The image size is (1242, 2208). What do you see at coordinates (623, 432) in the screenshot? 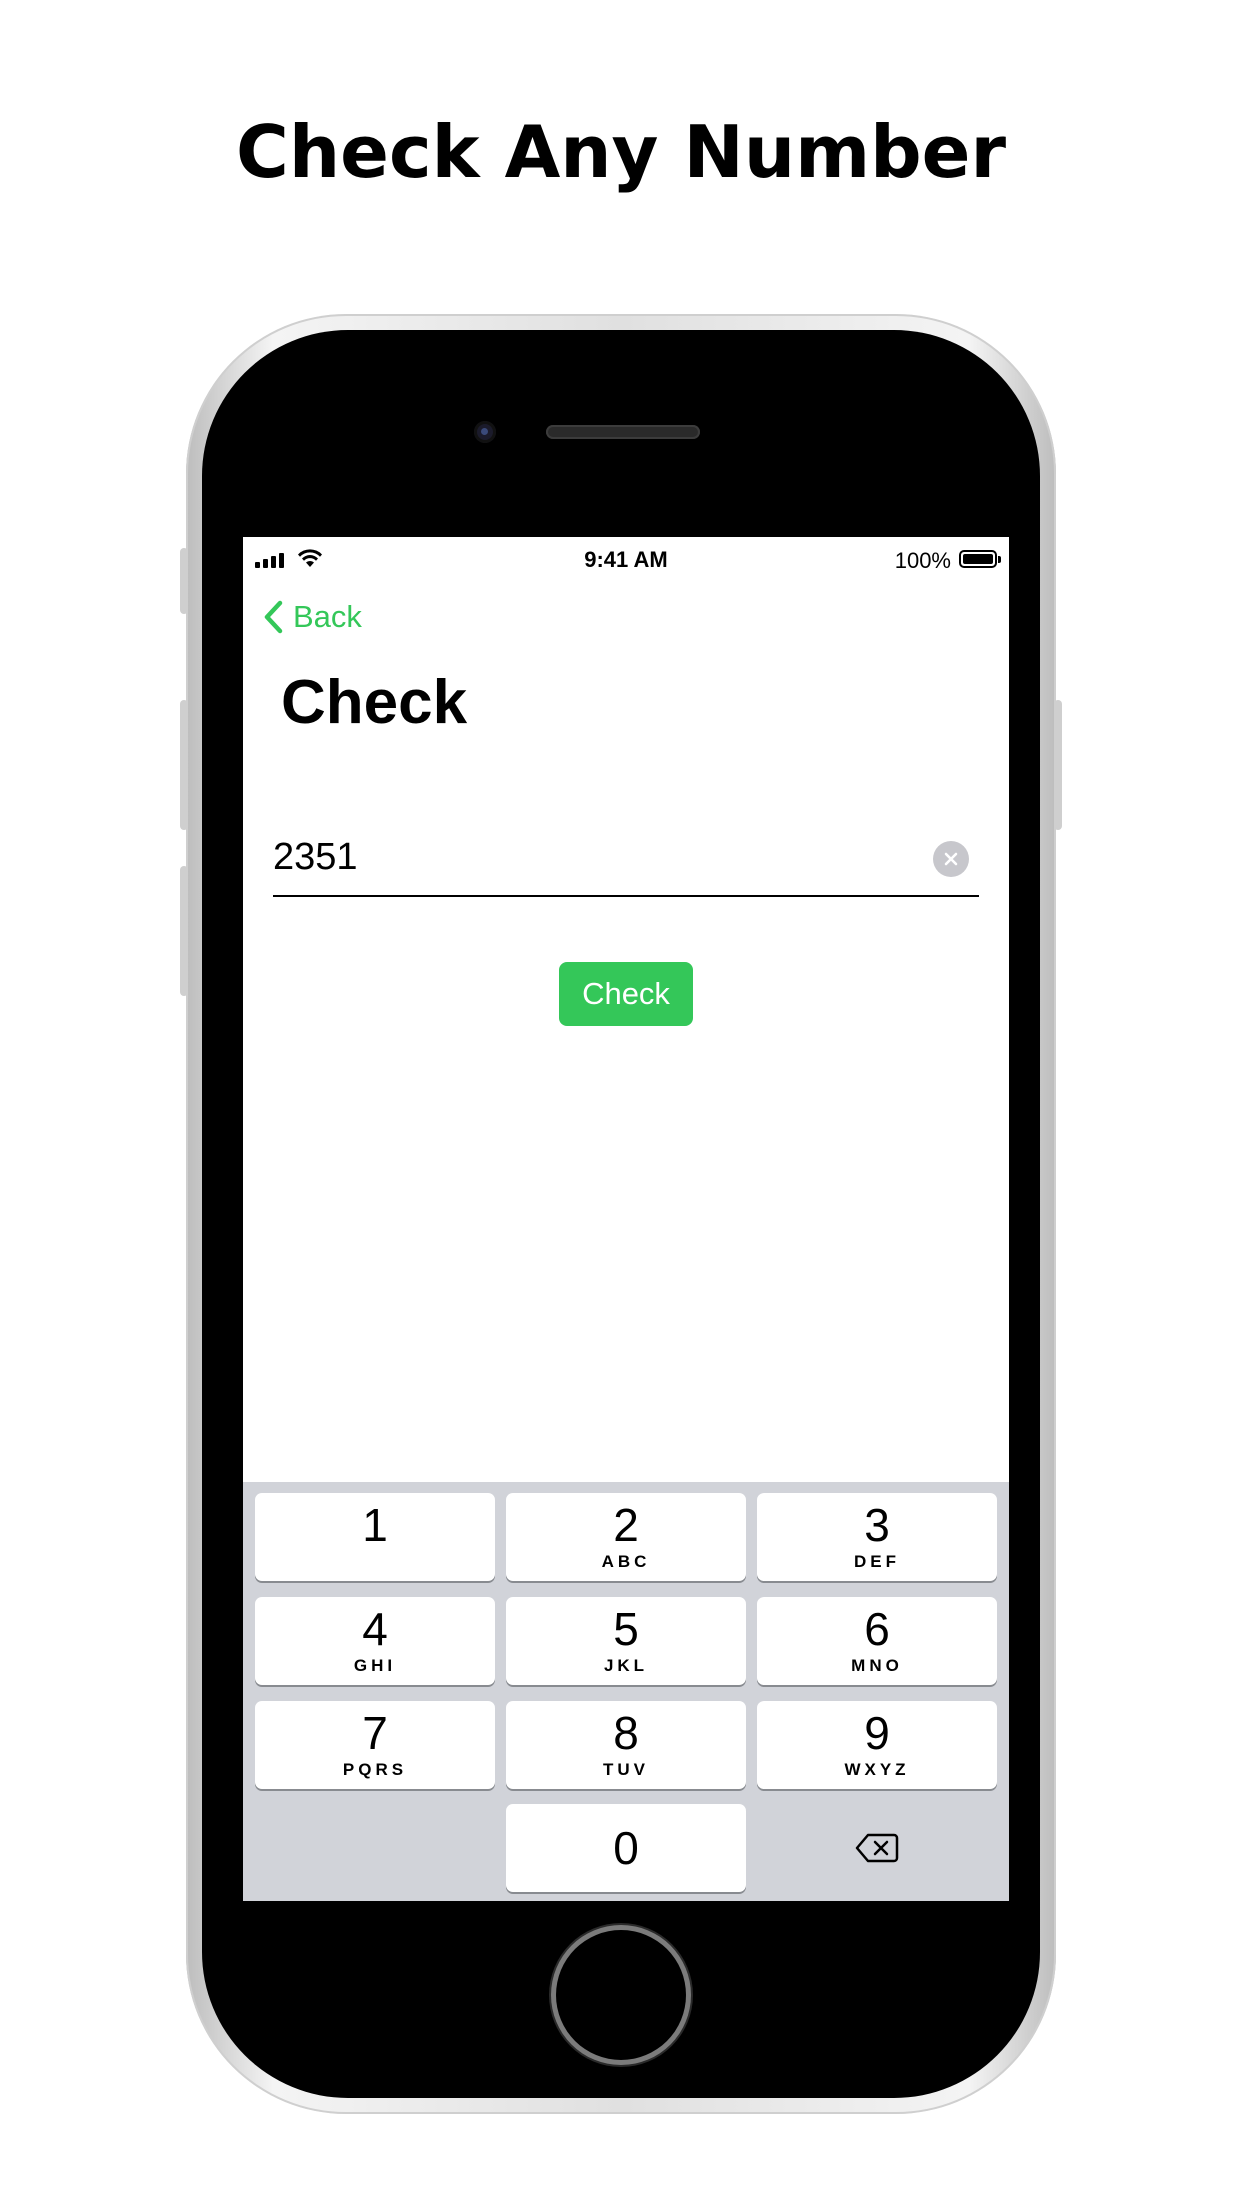
I see `earpiece-speaker` at bounding box center [623, 432].